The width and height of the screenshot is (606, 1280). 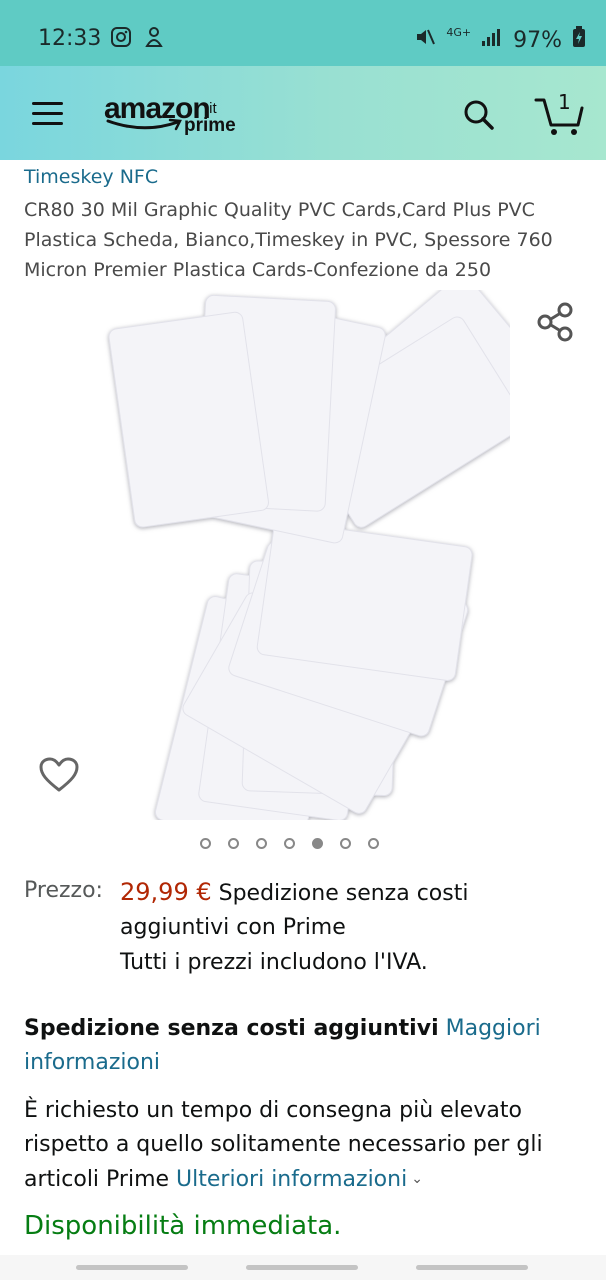 I want to click on status-right: 4G+ 97%, so click(x=500, y=40).